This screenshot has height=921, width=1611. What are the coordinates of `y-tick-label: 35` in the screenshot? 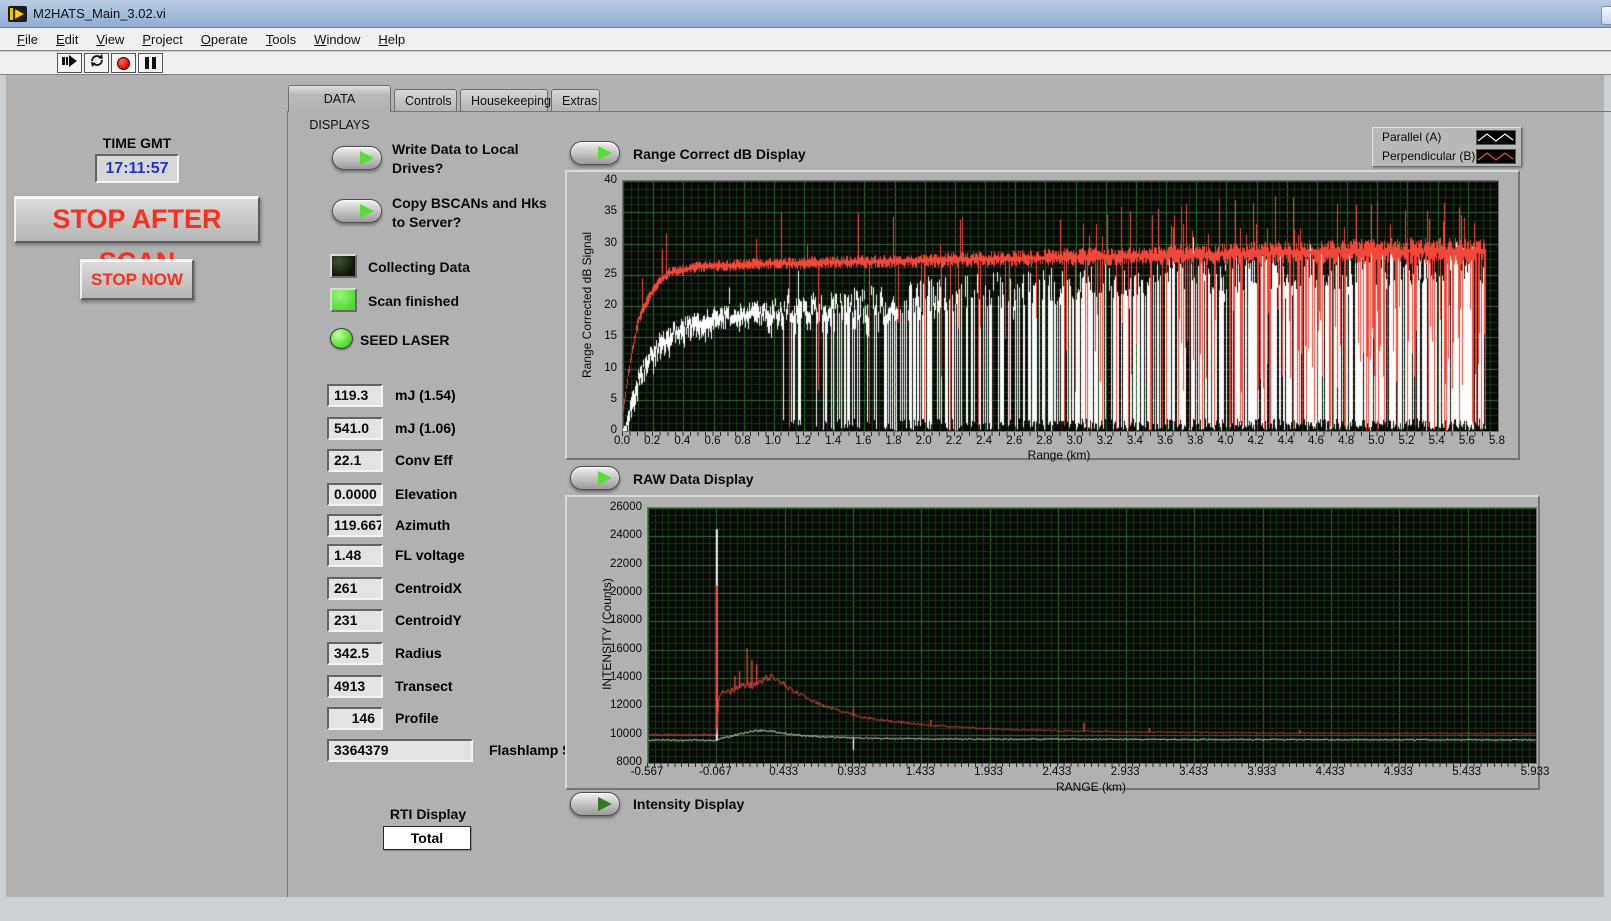 It's located at (610, 211).